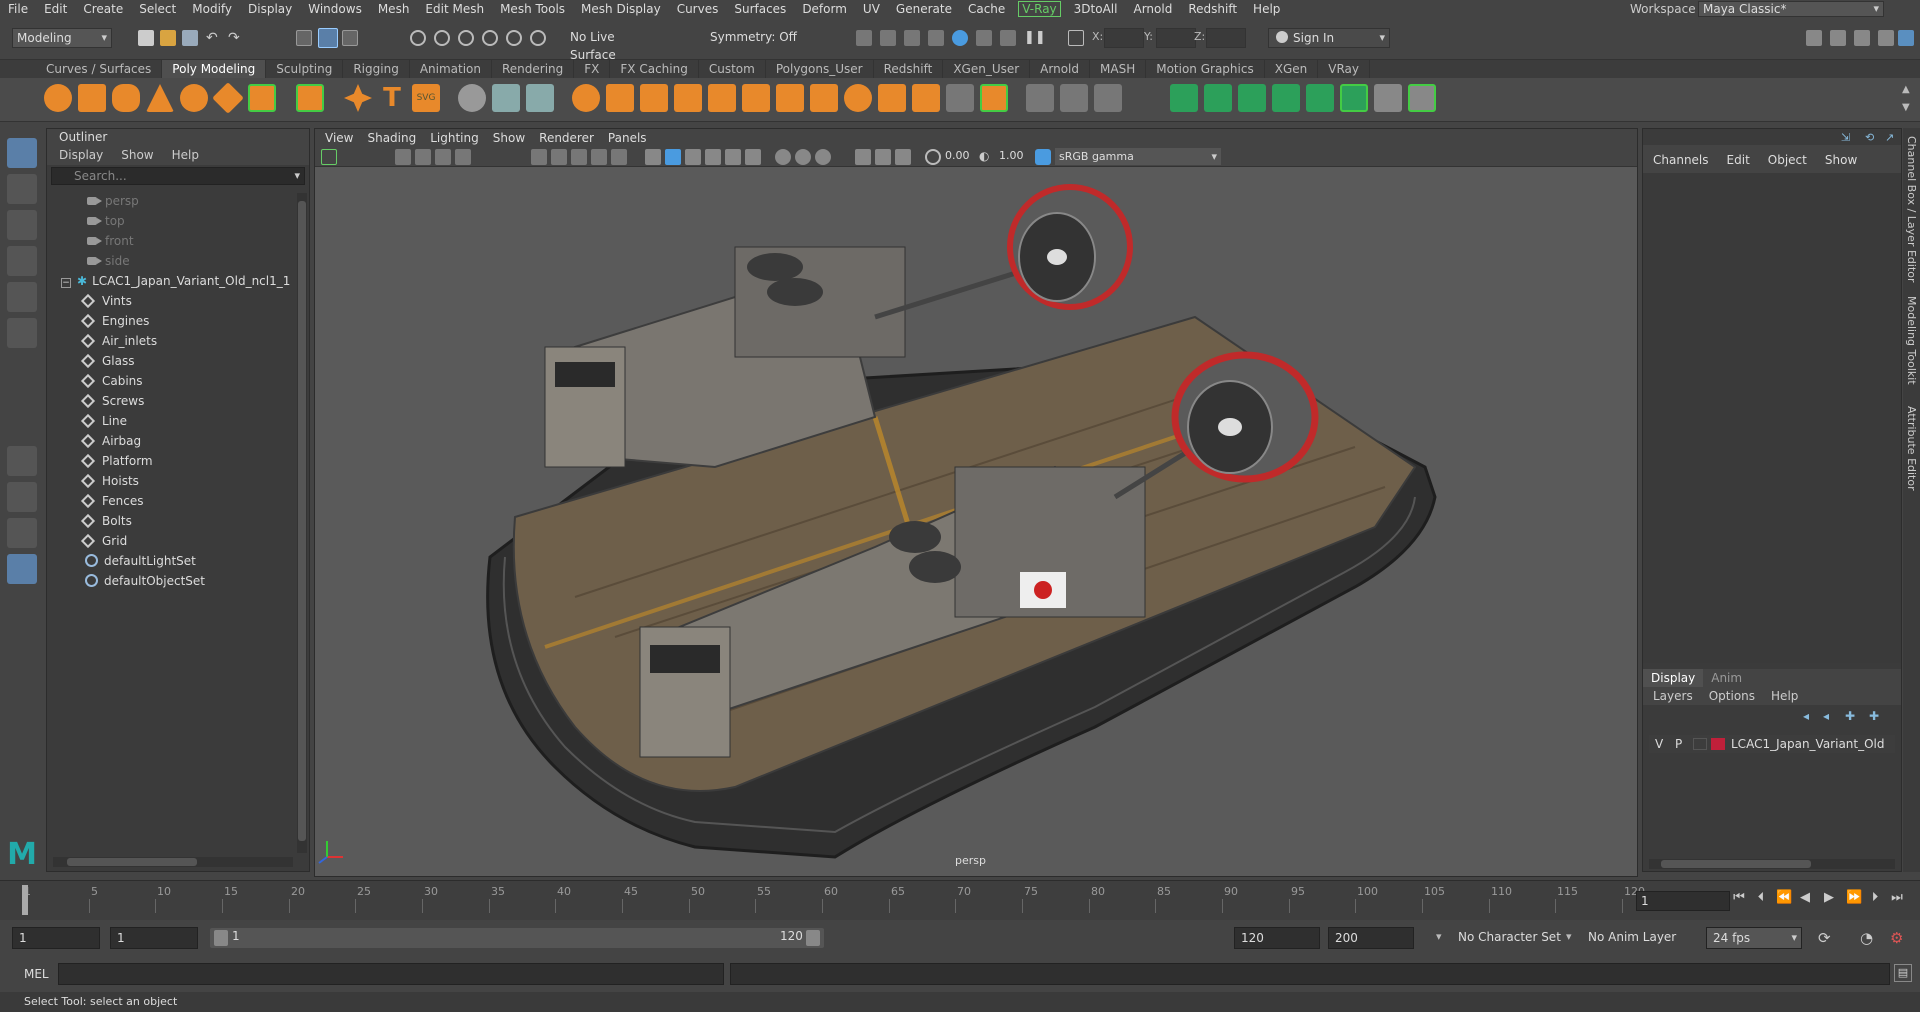 Image resolution: width=1920 pixels, height=1012 pixels. I want to click on redo-icon: ↷, so click(236, 38).